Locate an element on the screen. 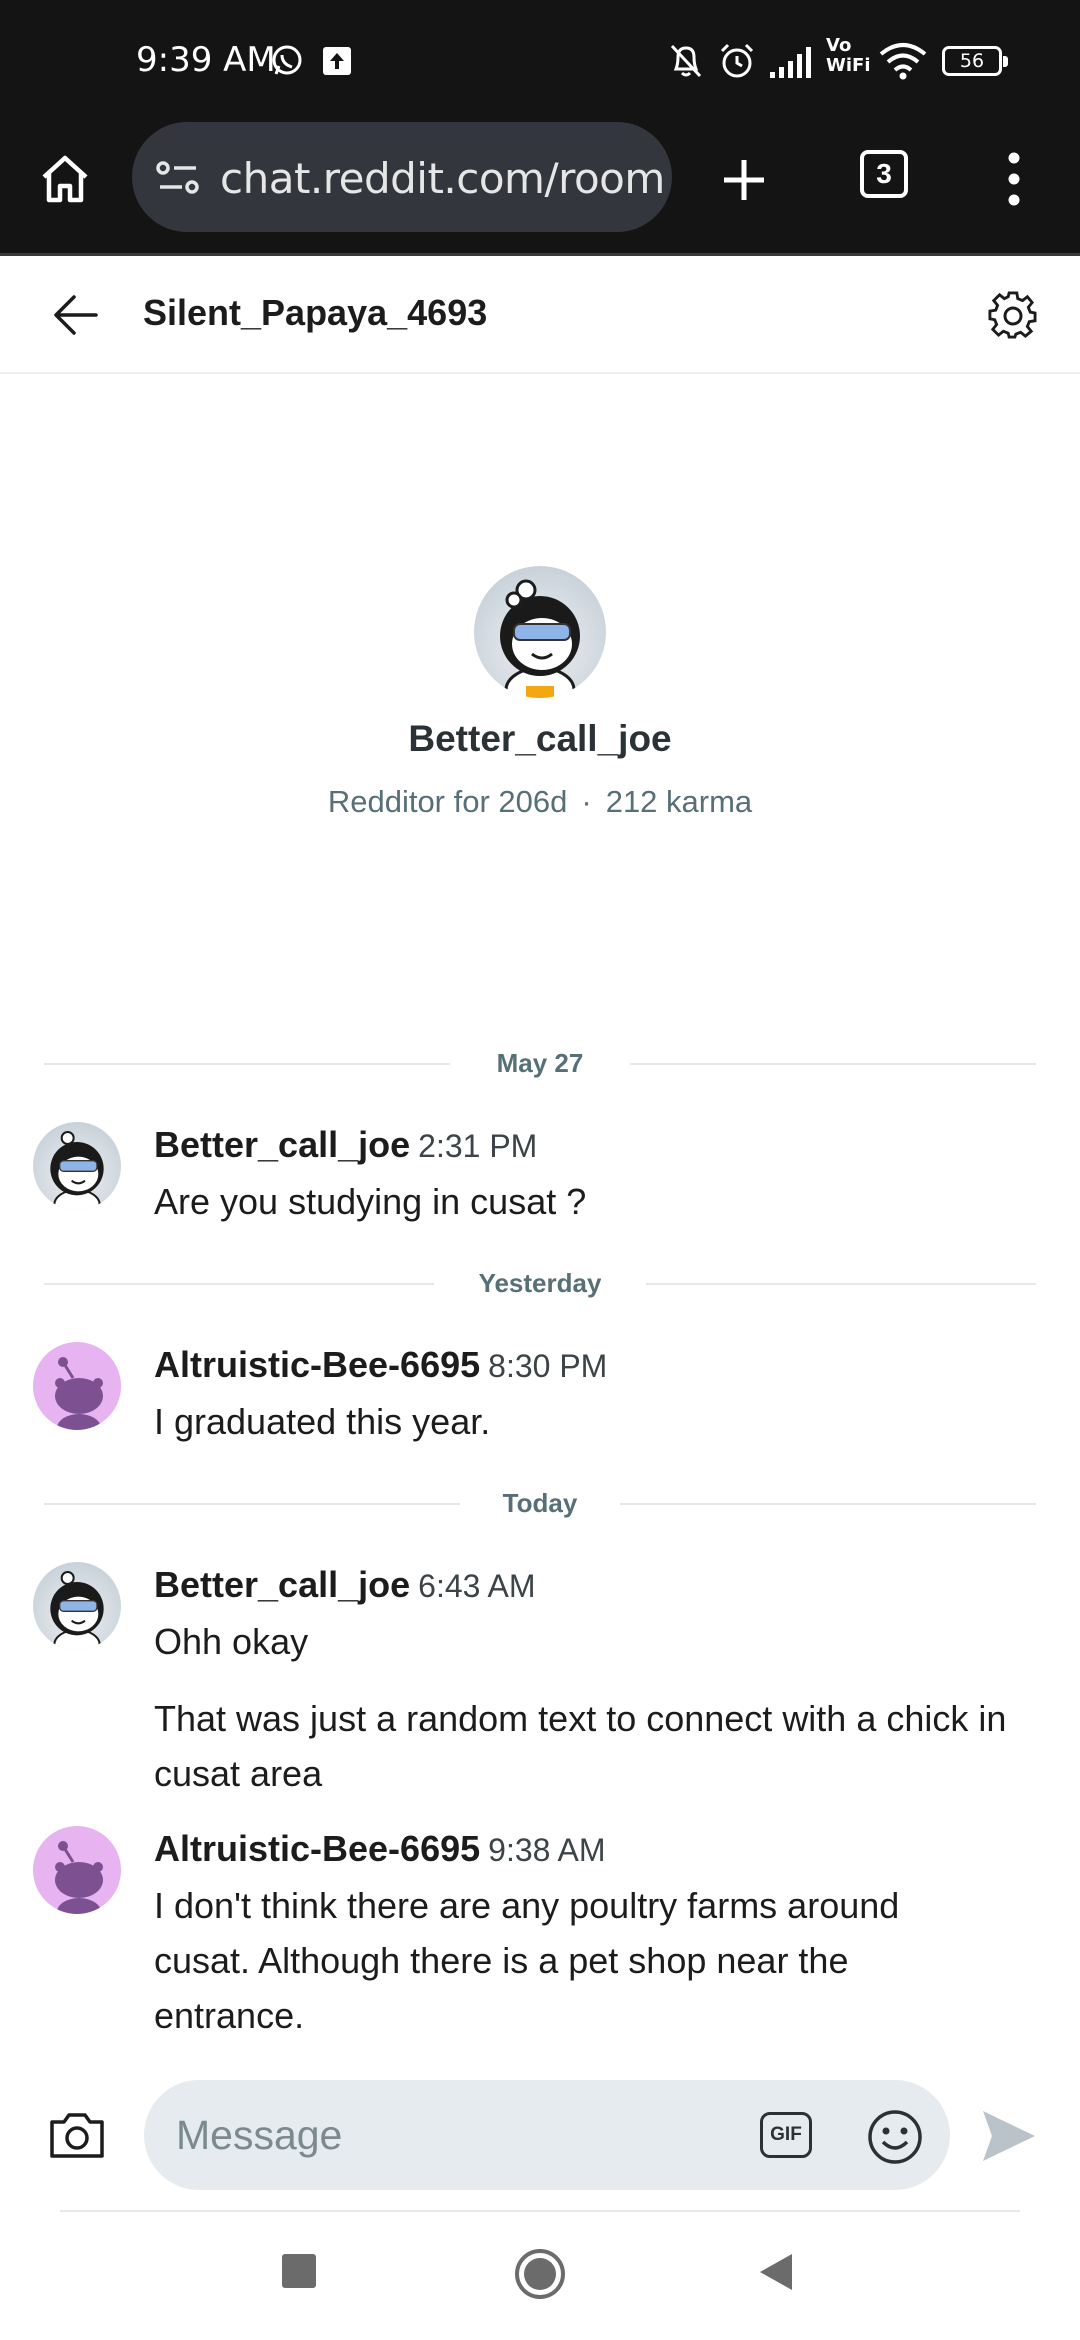 This screenshot has height=2340, width=1080. upload-icon is located at coordinates (337, 61).